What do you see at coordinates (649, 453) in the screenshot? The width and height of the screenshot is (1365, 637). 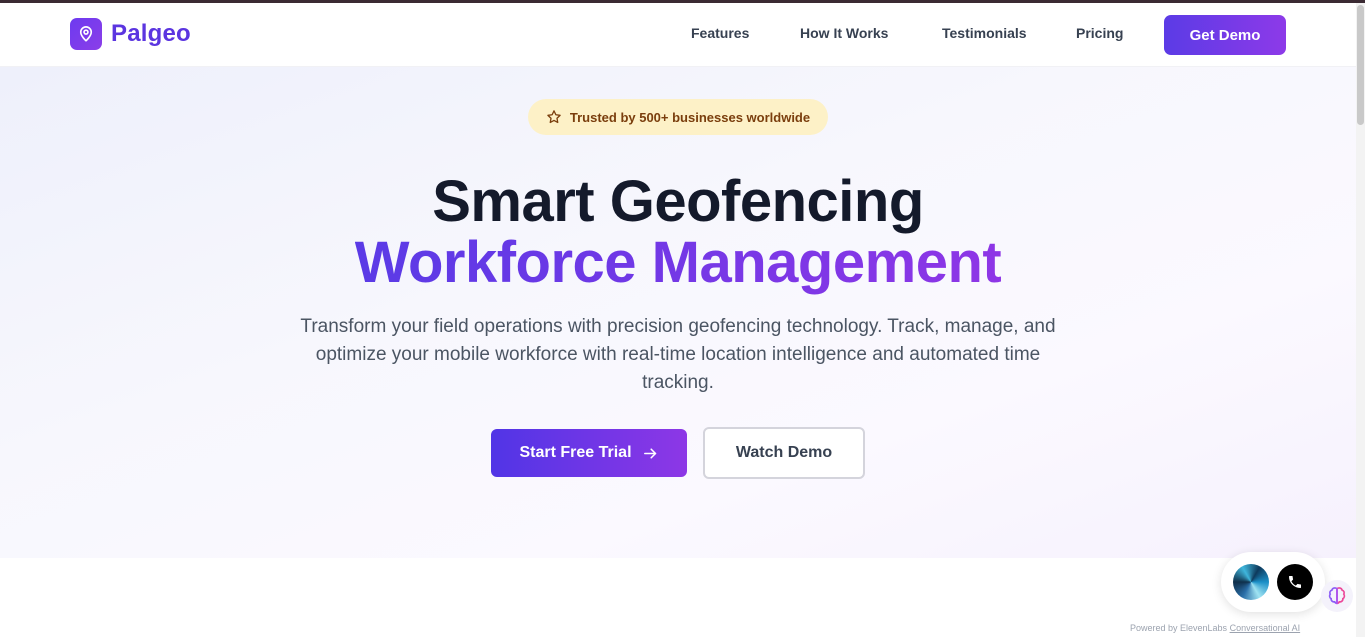 I see `arrow-right-icon` at bounding box center [649, 453].